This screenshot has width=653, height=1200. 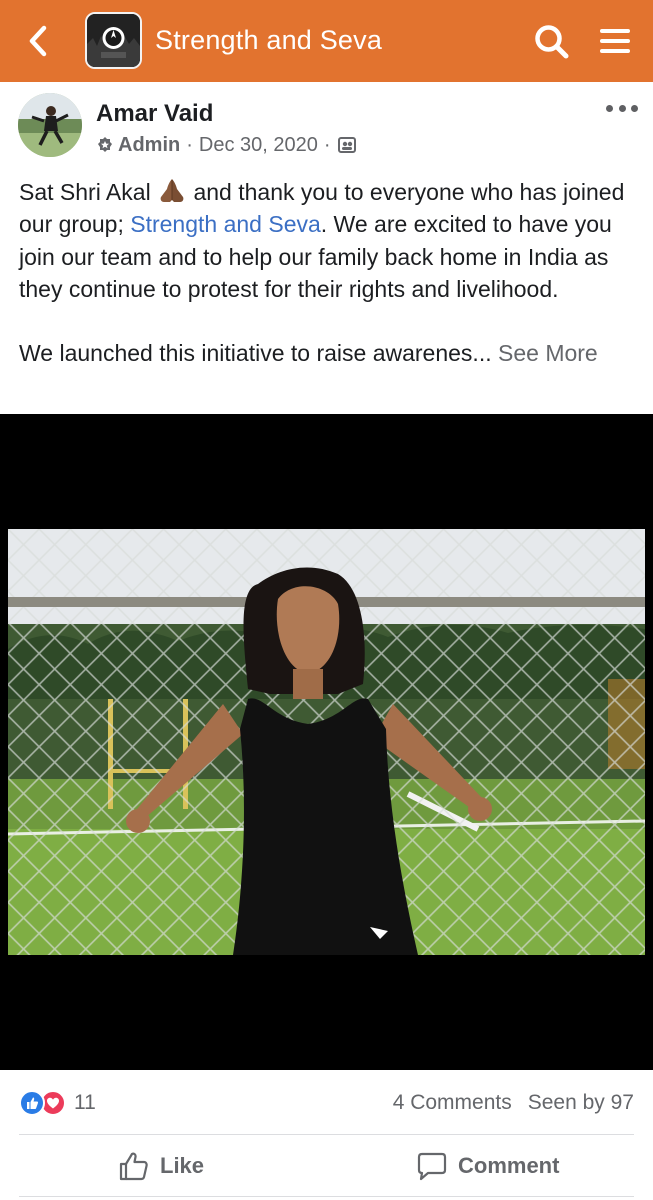 What do you see at coordinates (432, 1166) in the screenshot?
I see `comment-bubble-icon` at bounding box center [432, 1166].